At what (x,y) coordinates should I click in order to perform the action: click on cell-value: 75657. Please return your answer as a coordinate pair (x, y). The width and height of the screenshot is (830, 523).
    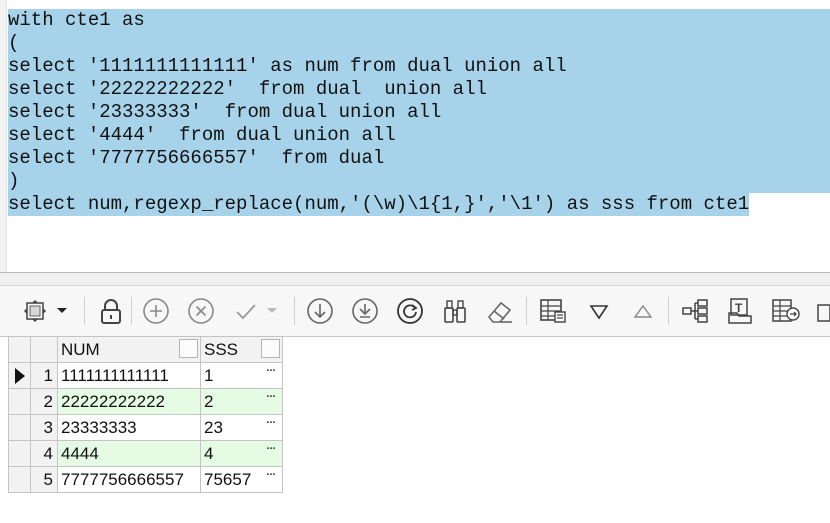
    Looking at the image, I should click on (228, 479).